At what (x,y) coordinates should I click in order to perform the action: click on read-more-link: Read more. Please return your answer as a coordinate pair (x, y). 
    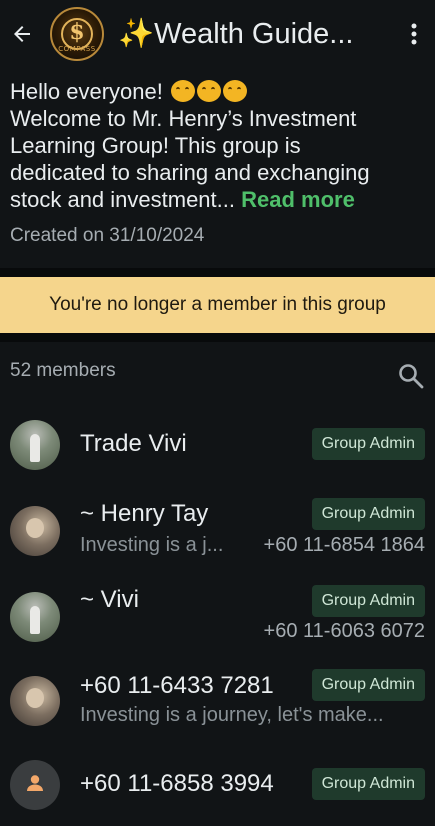
    Looking at the image, I should click on (298, 199).